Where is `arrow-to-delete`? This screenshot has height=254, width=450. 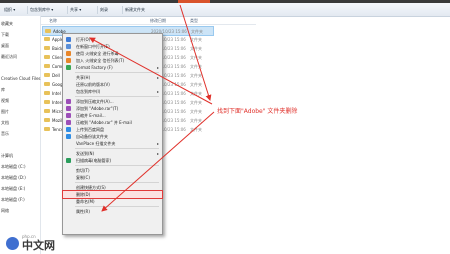 arrow-to-delete is located at coordinates (158, 161).